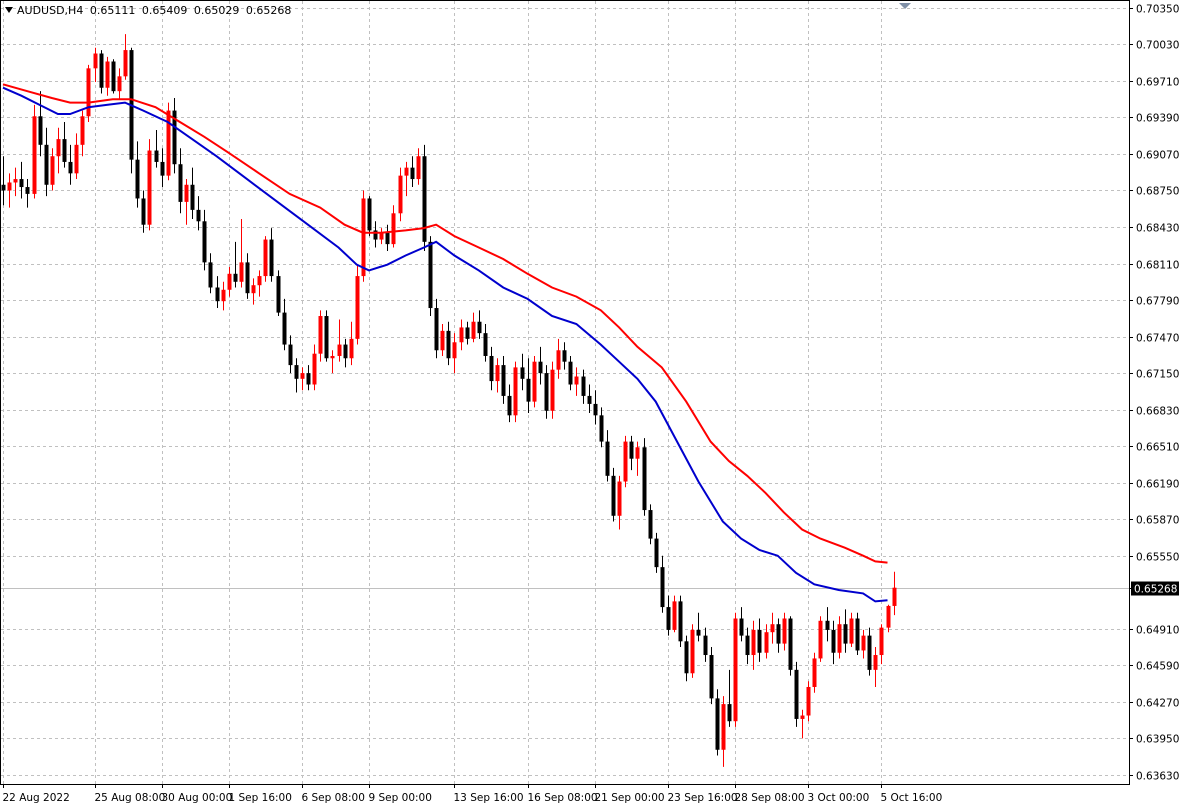 The image size is (1185, 808). I want to click on x-tick-label: 3 Oct 00:00, so click(839, 798).